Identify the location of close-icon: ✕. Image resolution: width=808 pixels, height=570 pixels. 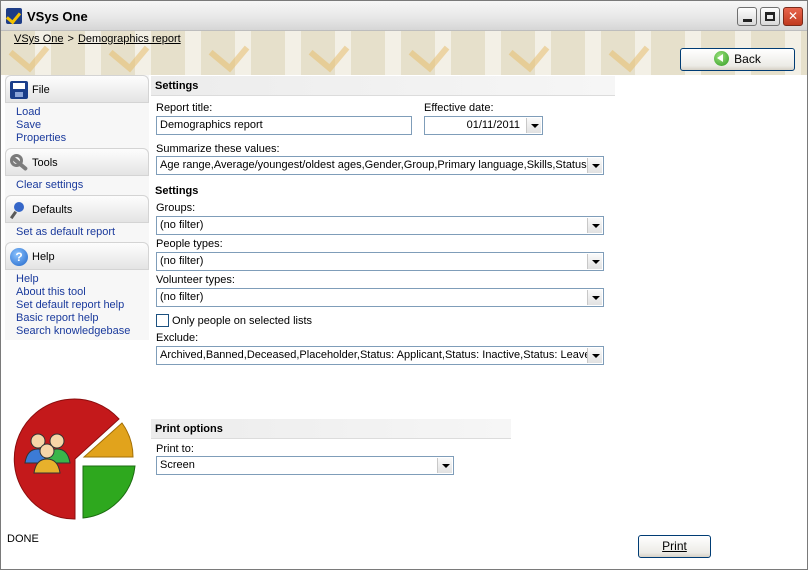
(793, 16).